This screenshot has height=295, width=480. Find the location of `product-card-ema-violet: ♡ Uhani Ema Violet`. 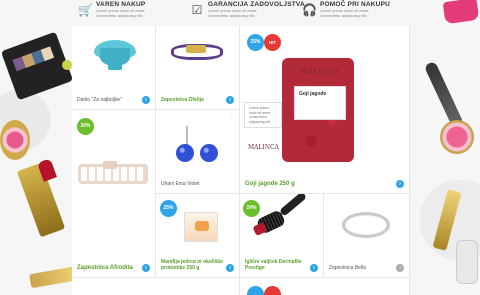

product-card-ema-violet: ♡ Uhani Ema Violet is located at coordinates (198, 152).